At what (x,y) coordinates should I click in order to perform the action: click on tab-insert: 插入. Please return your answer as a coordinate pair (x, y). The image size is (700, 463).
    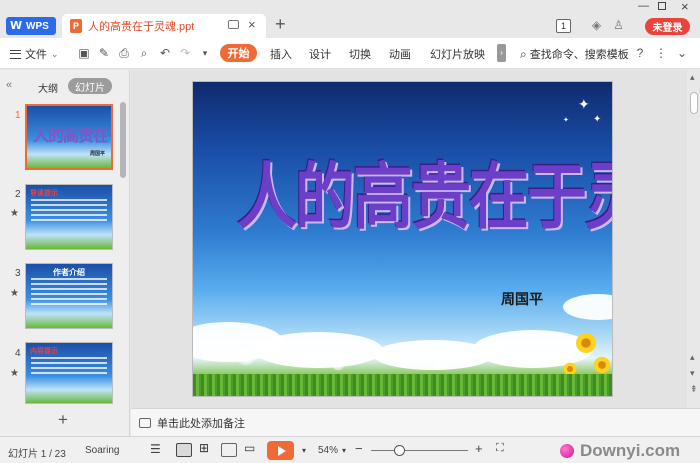
    Looking at the image, I should click on (281, 54).